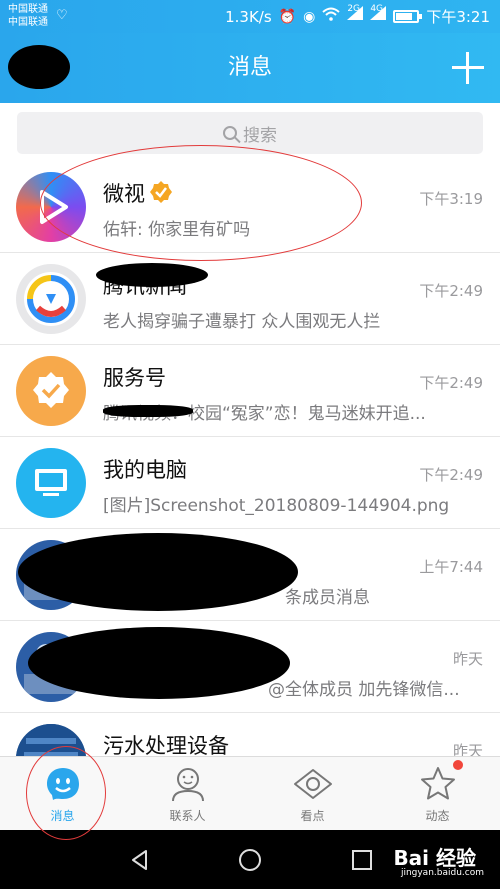  Describe the element at coordinates (250, 299) in the screenshot. I see `conversation-row-news: 腾讯新闻 老人揭穿骗子遭暴打 众人围观无人拦 下午2:49` at that location.